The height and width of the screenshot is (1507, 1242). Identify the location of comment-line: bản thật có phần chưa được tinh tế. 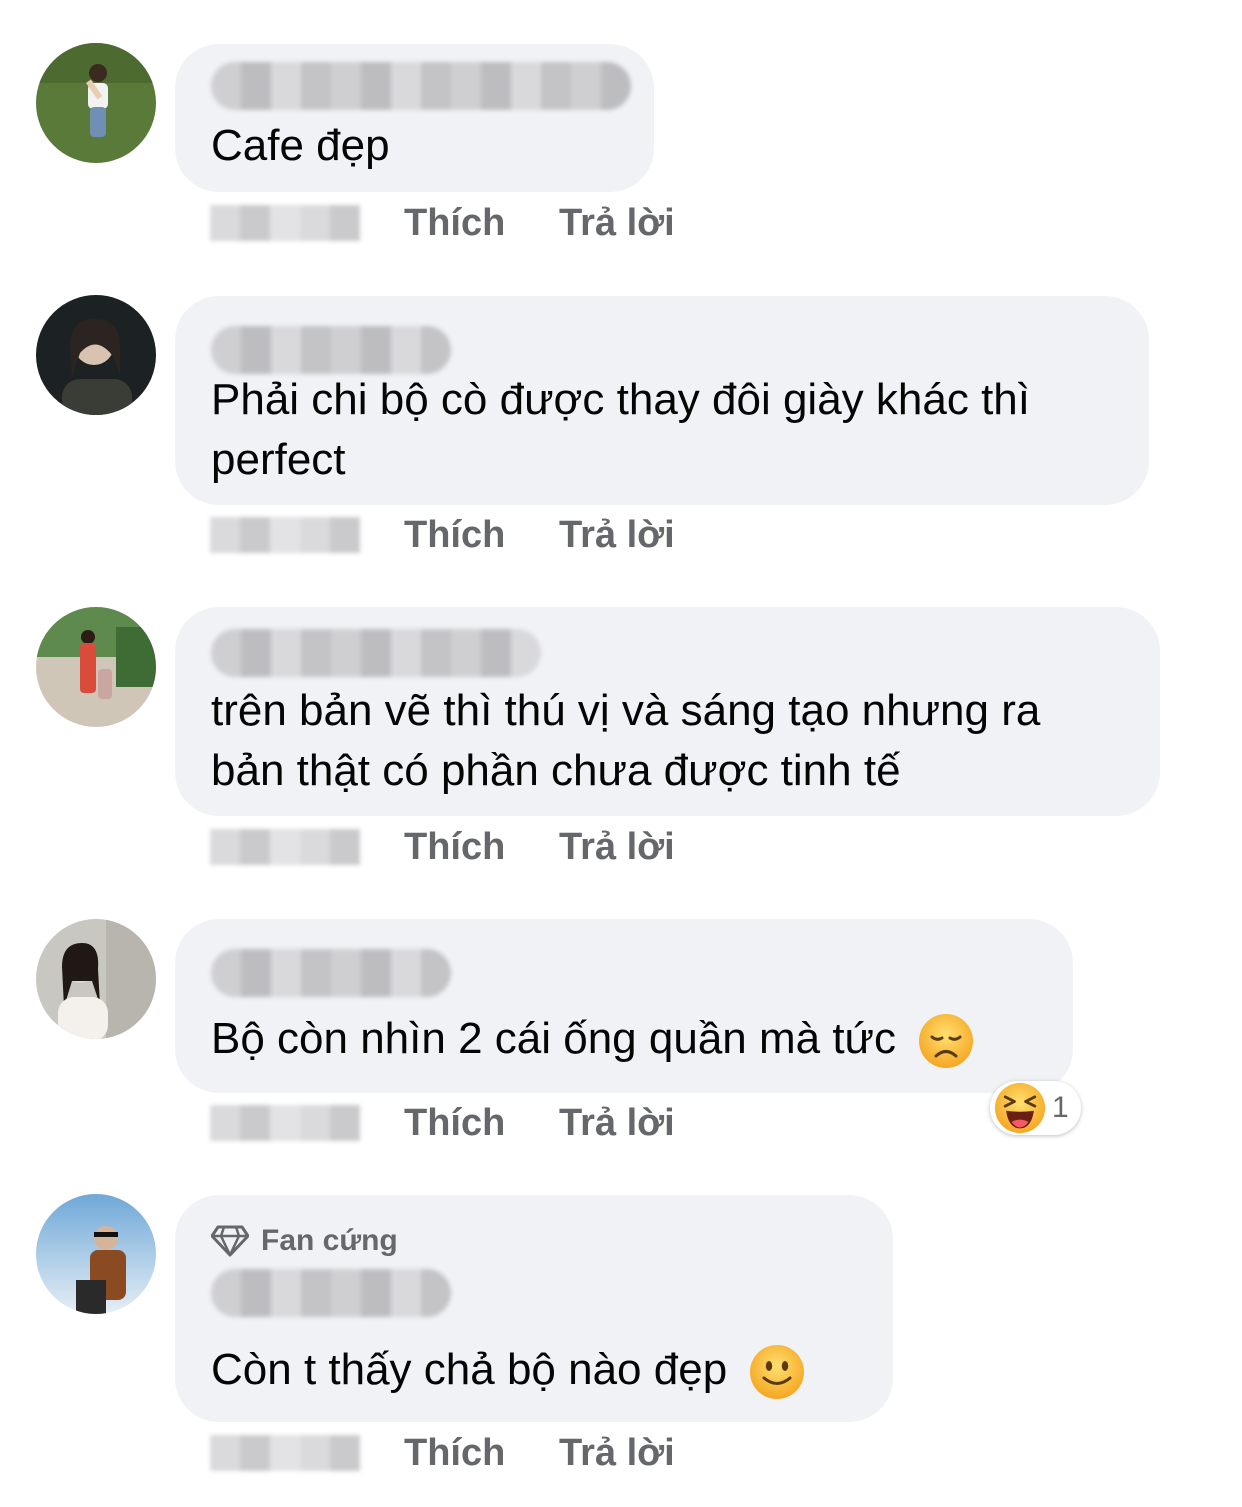
(556, 770).